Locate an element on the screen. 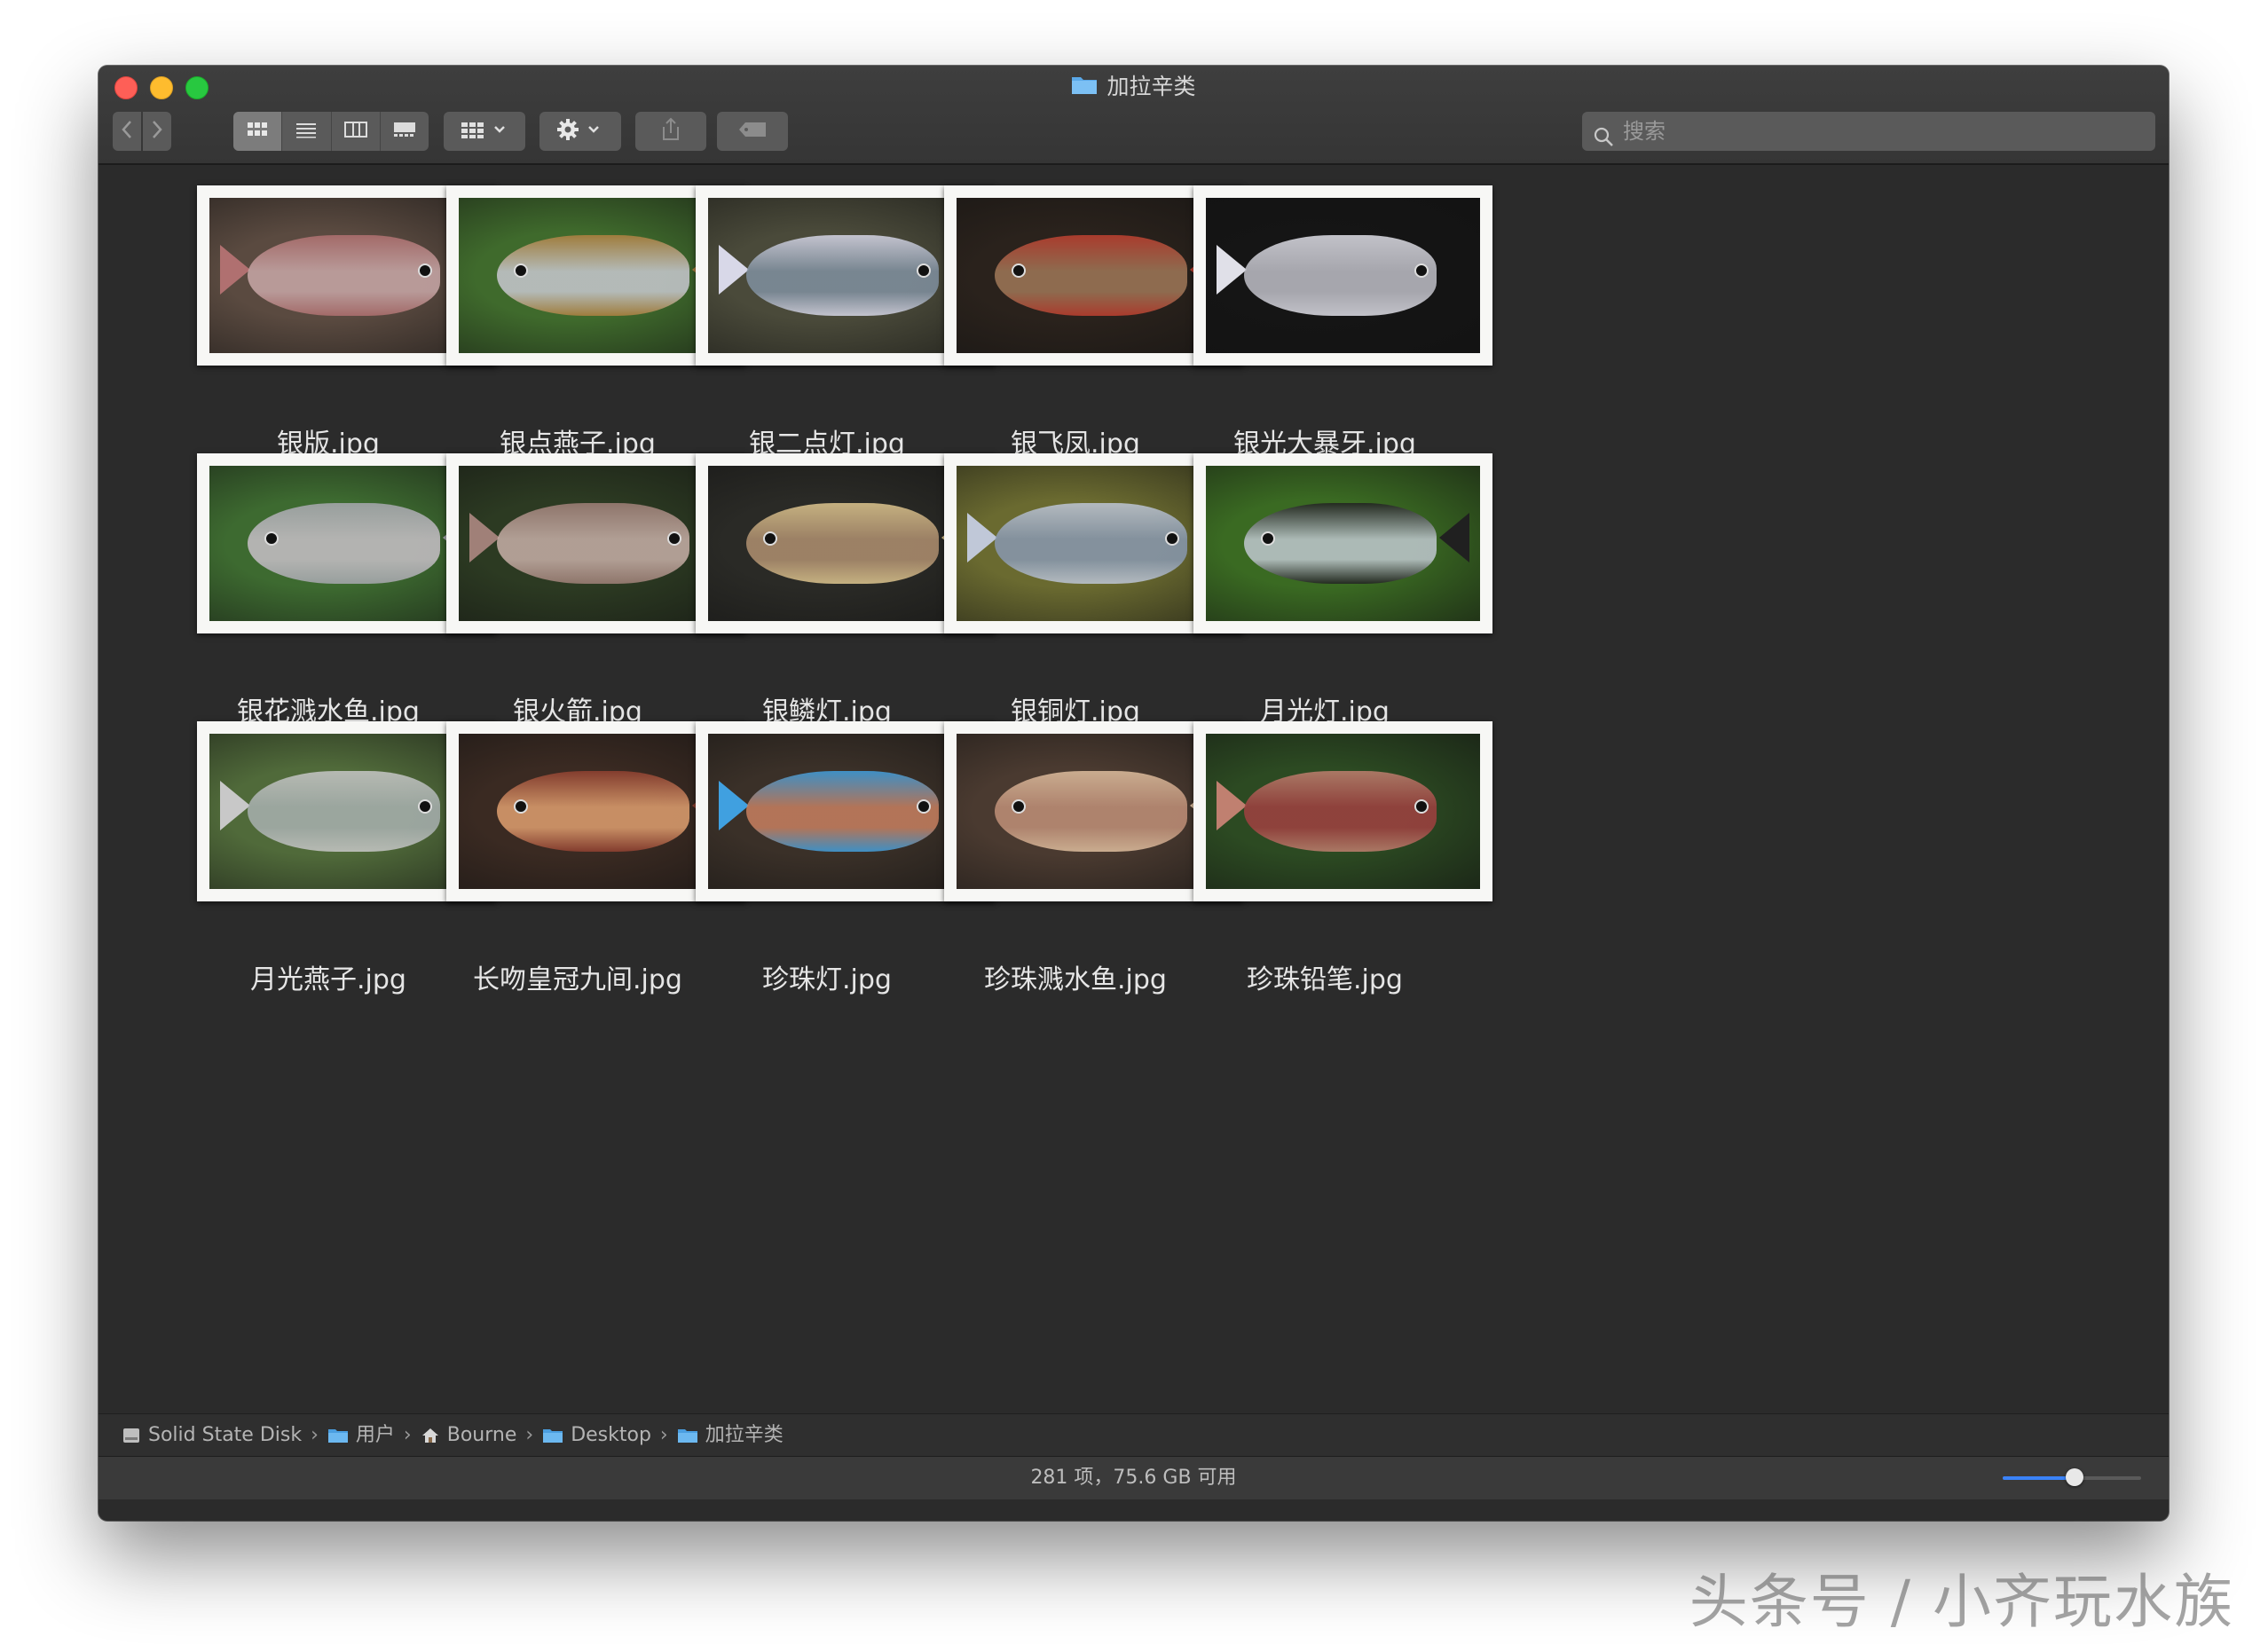  chevron-left-icon is located at coordinates (127, 131).